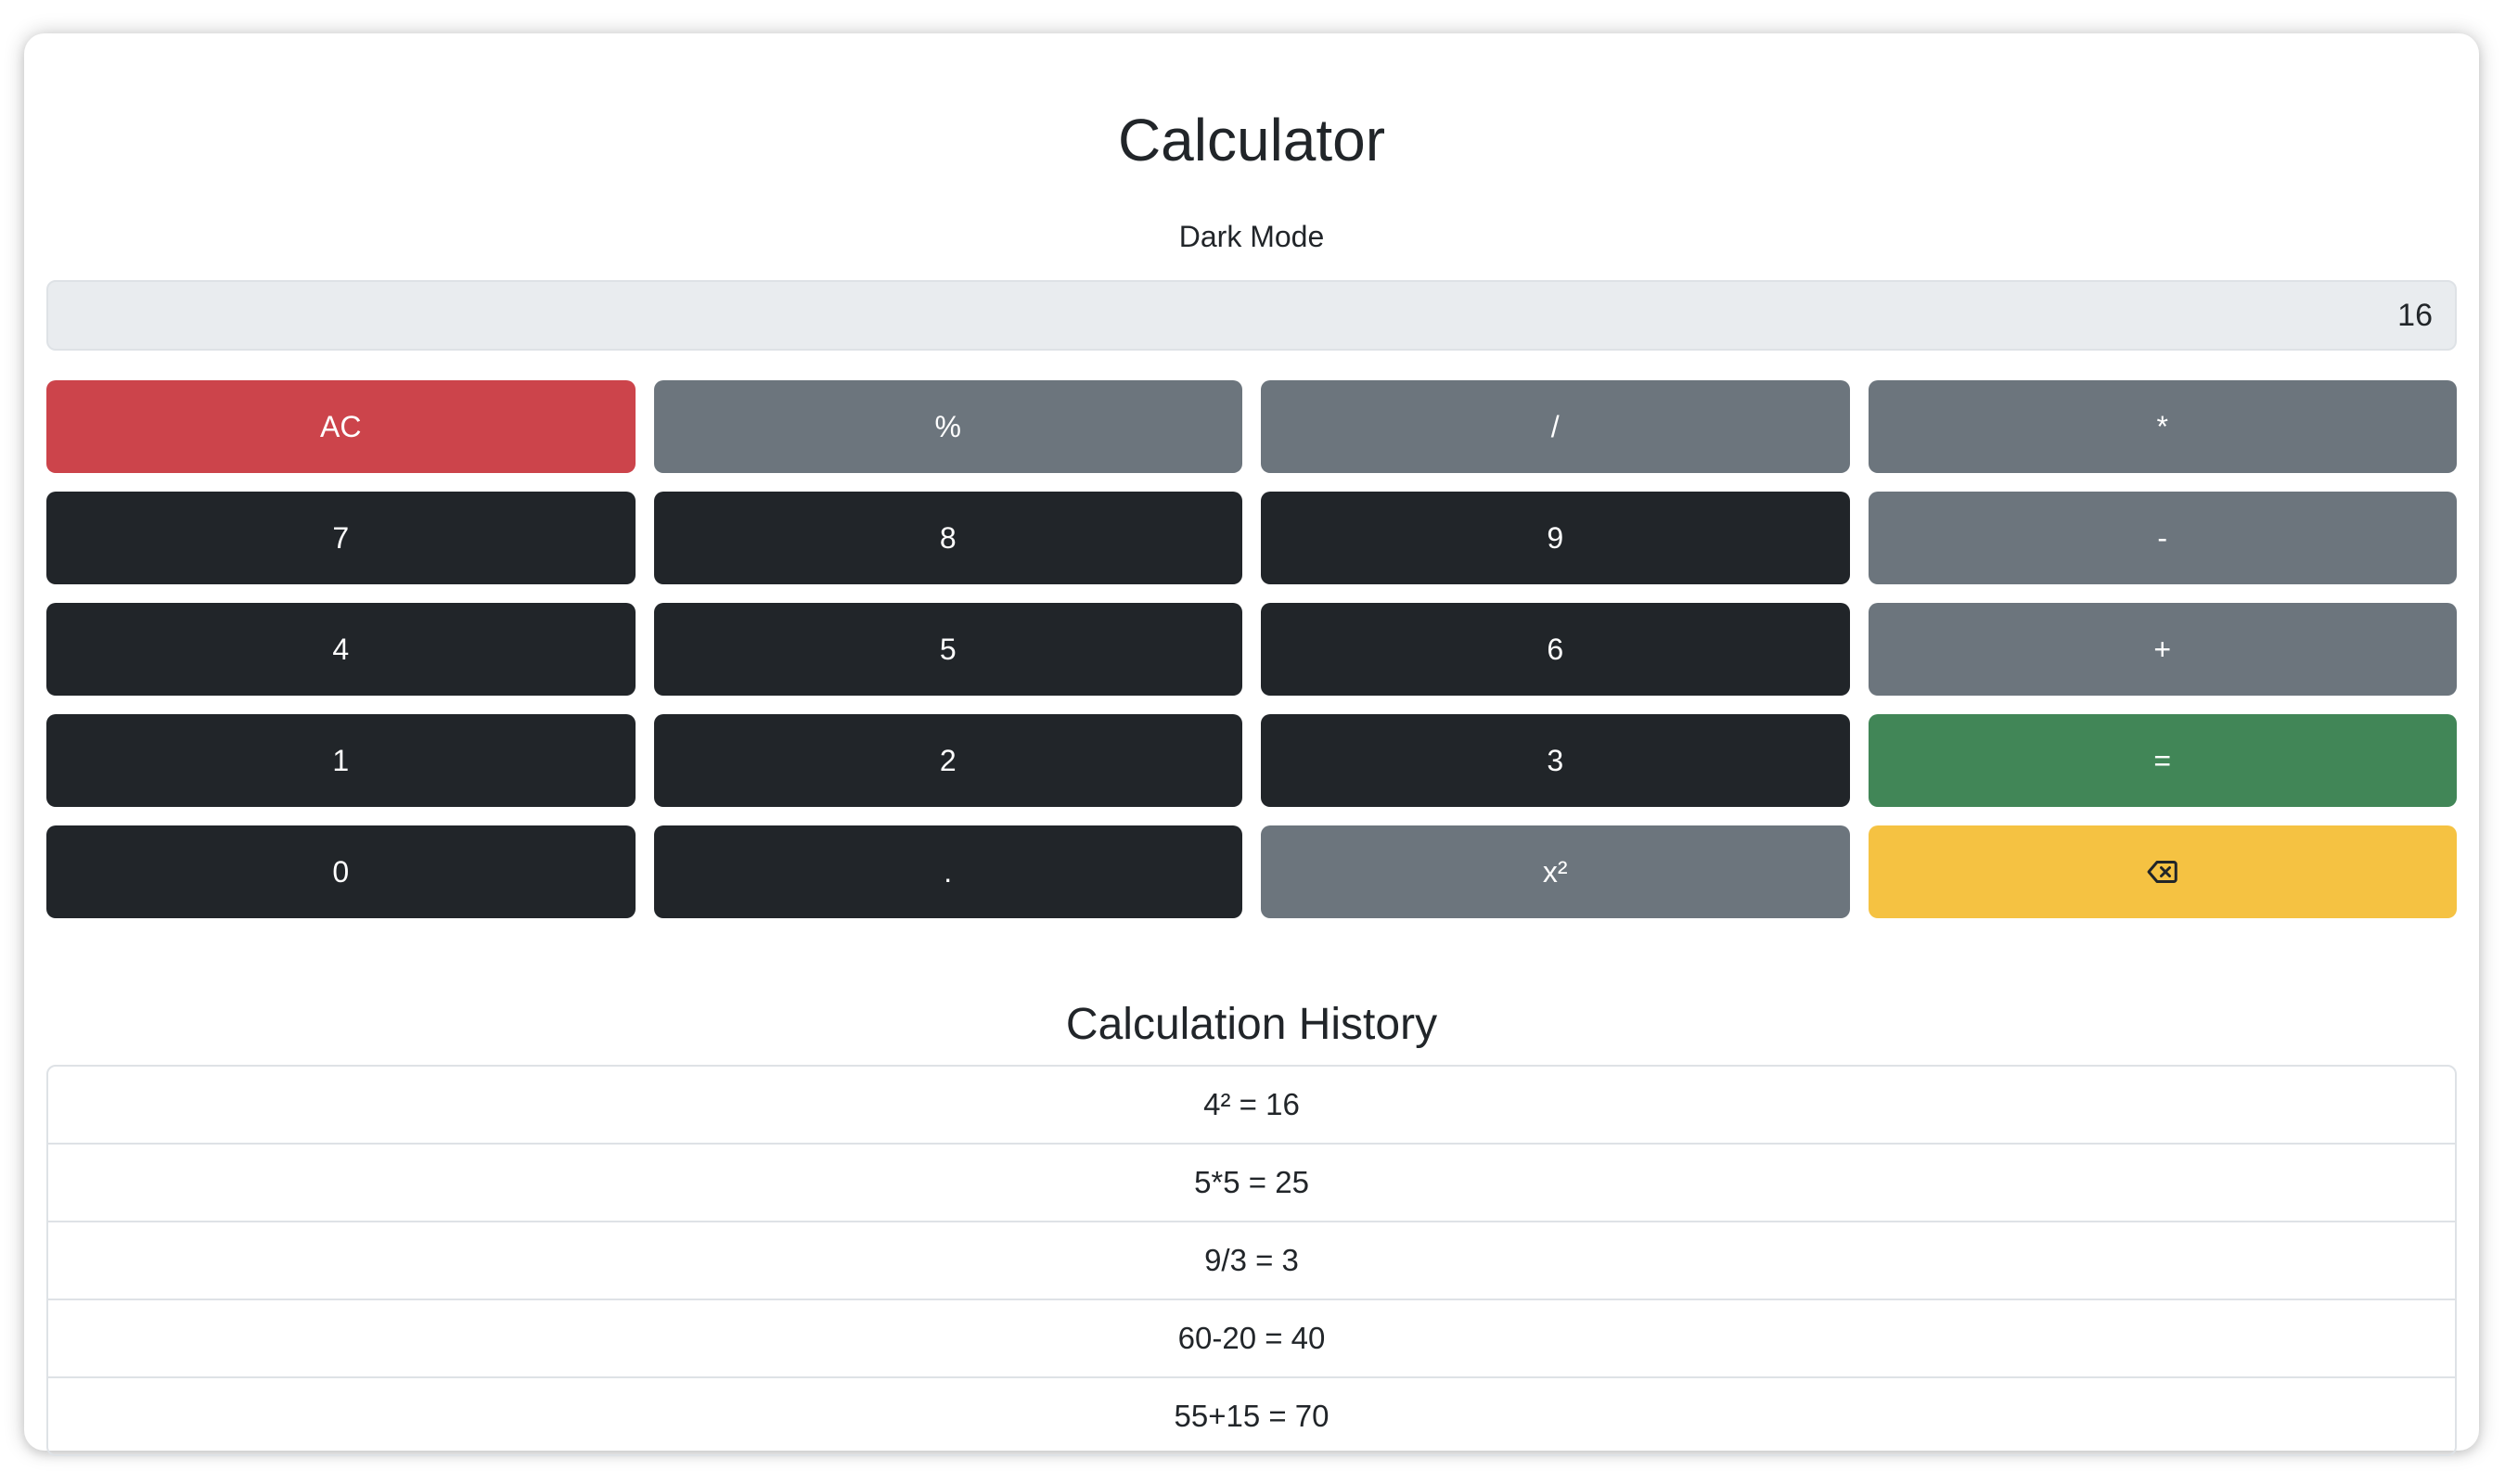 The image size is (2505, 1484). I want to click on backspace-icon, so click(2163, 872).